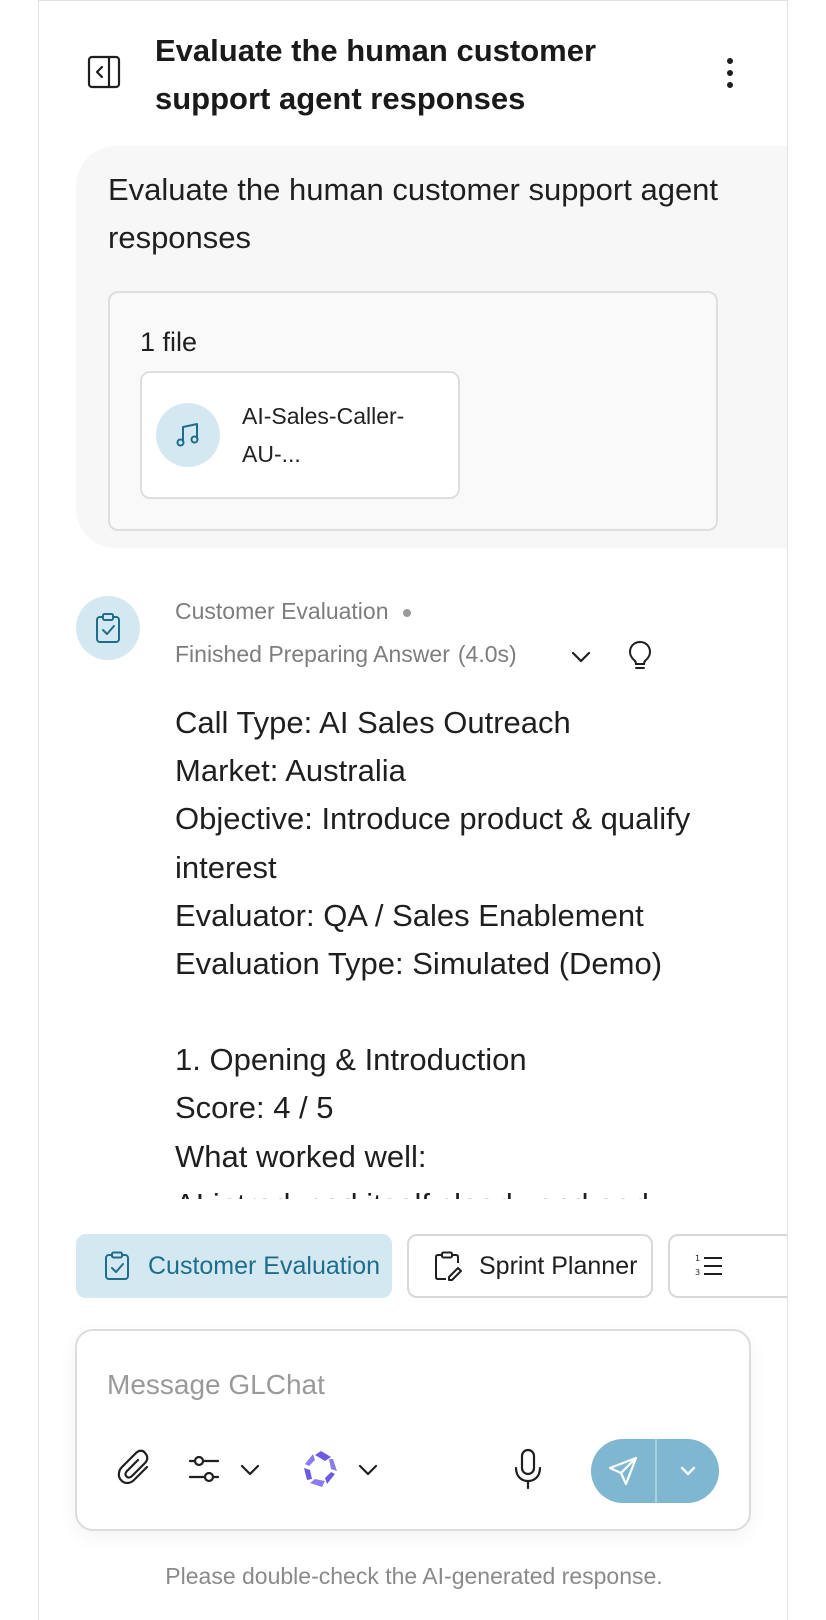 This screenshot has width=826, height=1620. I want to click on lightbulb-icon, so click(640, 656).